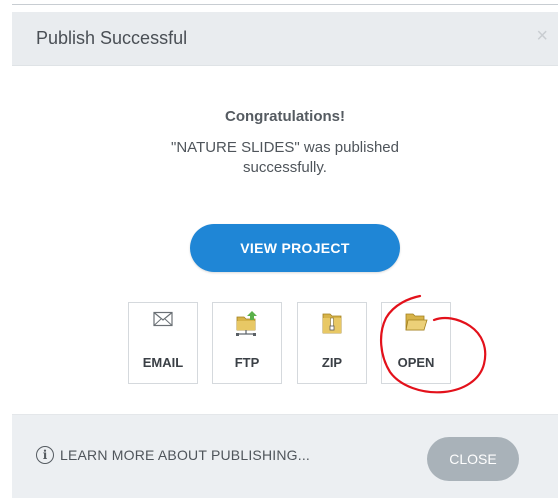  I want to click on zip-option-label: ZIP, so click(332, 362).